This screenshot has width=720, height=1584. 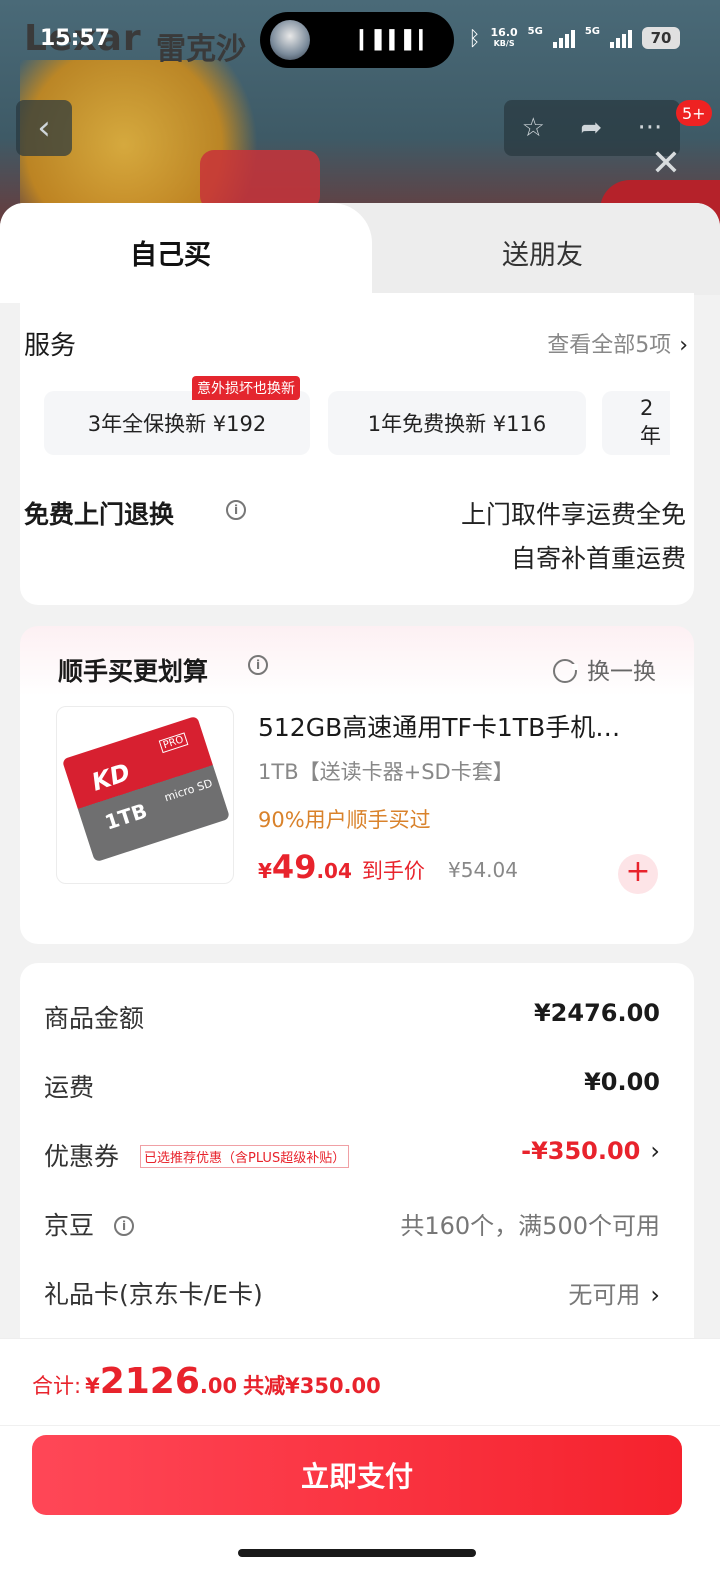 What do you see at coordinates (344, 820) in the screenshot?
I see `product-social-proof: 90%用户顺手买过` at bounding box center [344, 820].